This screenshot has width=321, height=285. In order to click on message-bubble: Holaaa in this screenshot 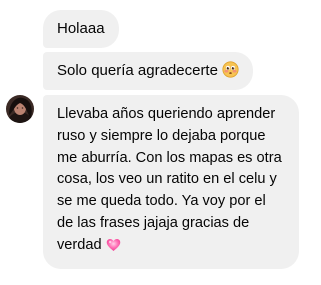, I will do `click(81, 29)`.